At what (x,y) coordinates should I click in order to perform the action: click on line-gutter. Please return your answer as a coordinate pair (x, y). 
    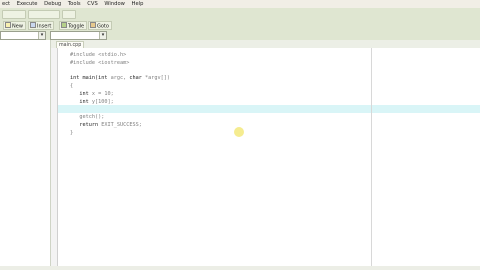
    Looking at the image, I should click on (54, 159).